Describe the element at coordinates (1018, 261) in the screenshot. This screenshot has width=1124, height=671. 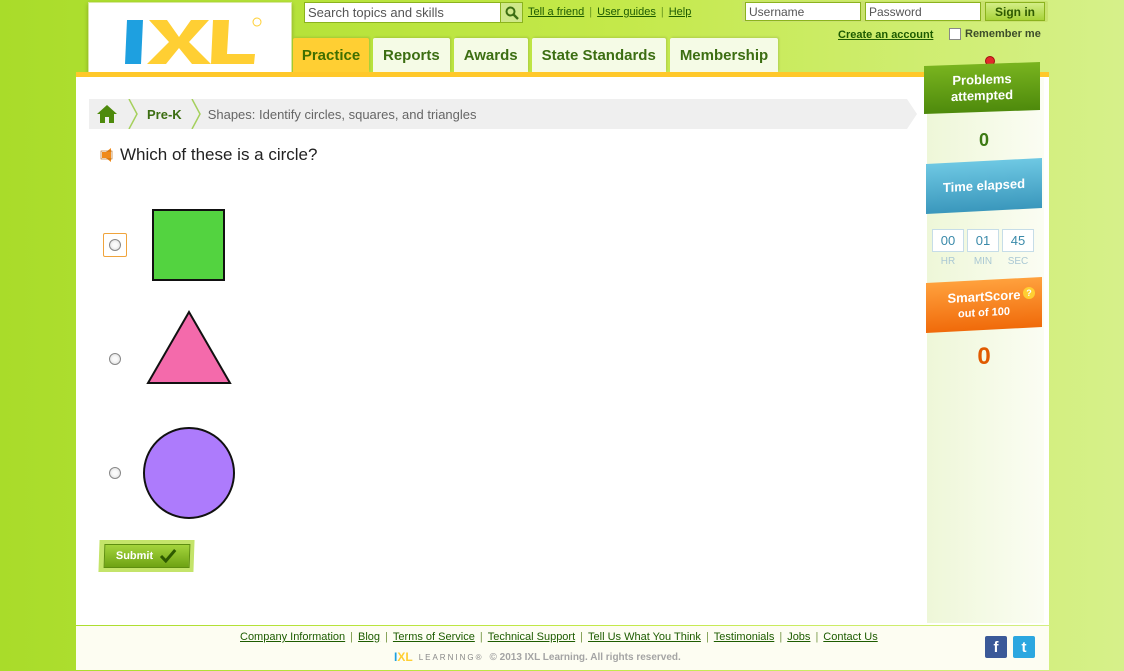
I see `time-unit-sec: SEC` at that location.